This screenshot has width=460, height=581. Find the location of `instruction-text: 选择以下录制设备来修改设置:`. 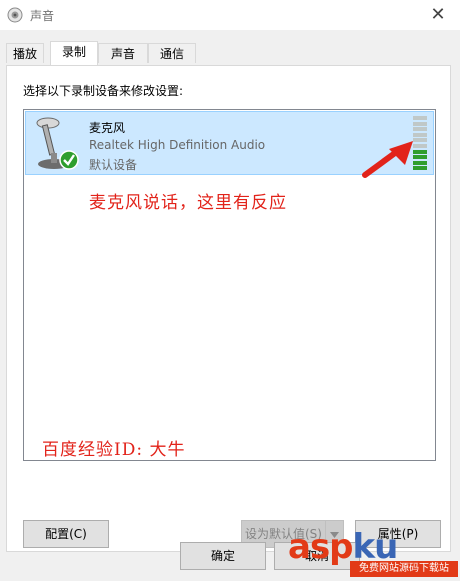

instruction-text: 选择以下录制设备来修改设置: is located at coordinates (103, 91).